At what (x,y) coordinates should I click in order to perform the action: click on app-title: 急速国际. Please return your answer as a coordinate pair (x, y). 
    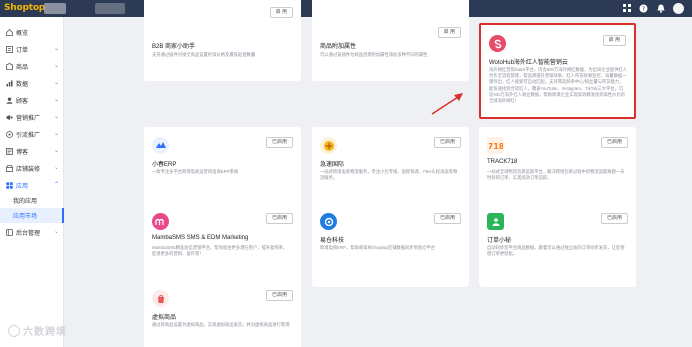
    Looking at the image, I should click on (332, 165).